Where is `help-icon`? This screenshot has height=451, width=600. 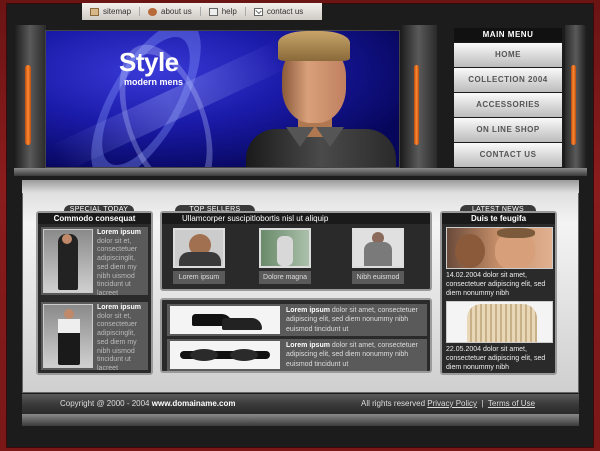 help-icon is located at coordinates (213, 11).